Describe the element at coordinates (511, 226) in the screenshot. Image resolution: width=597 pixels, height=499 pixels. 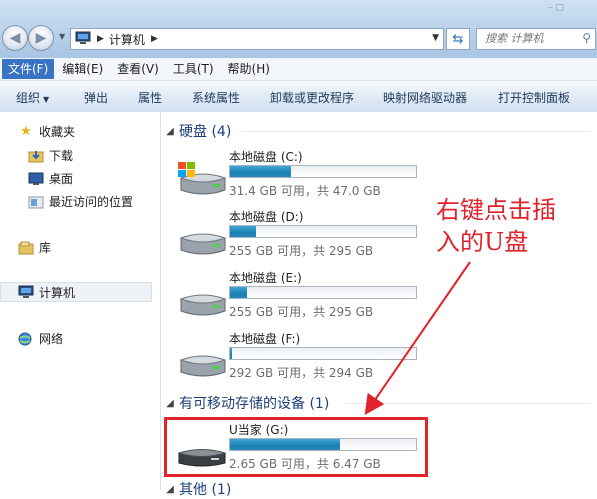
I see `annotation-text: 右键点击插 入的U盘` at that location.